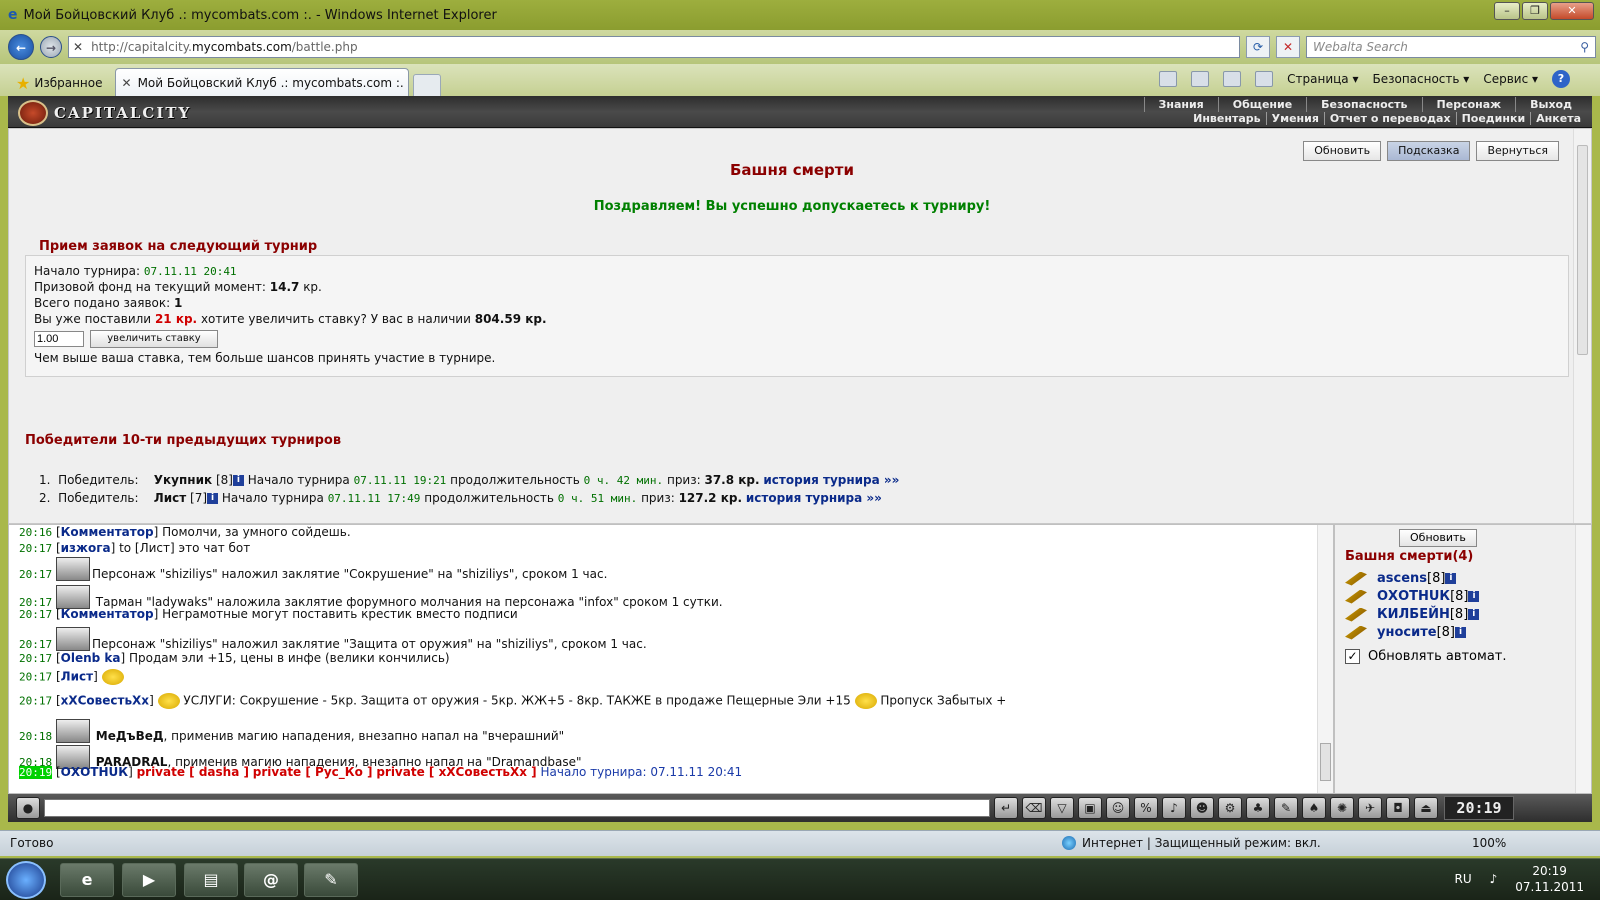 Image resolution: width=1600 pixels, height=900 pixels. I want to click on save-icon: ▣, so click(1090, 808).